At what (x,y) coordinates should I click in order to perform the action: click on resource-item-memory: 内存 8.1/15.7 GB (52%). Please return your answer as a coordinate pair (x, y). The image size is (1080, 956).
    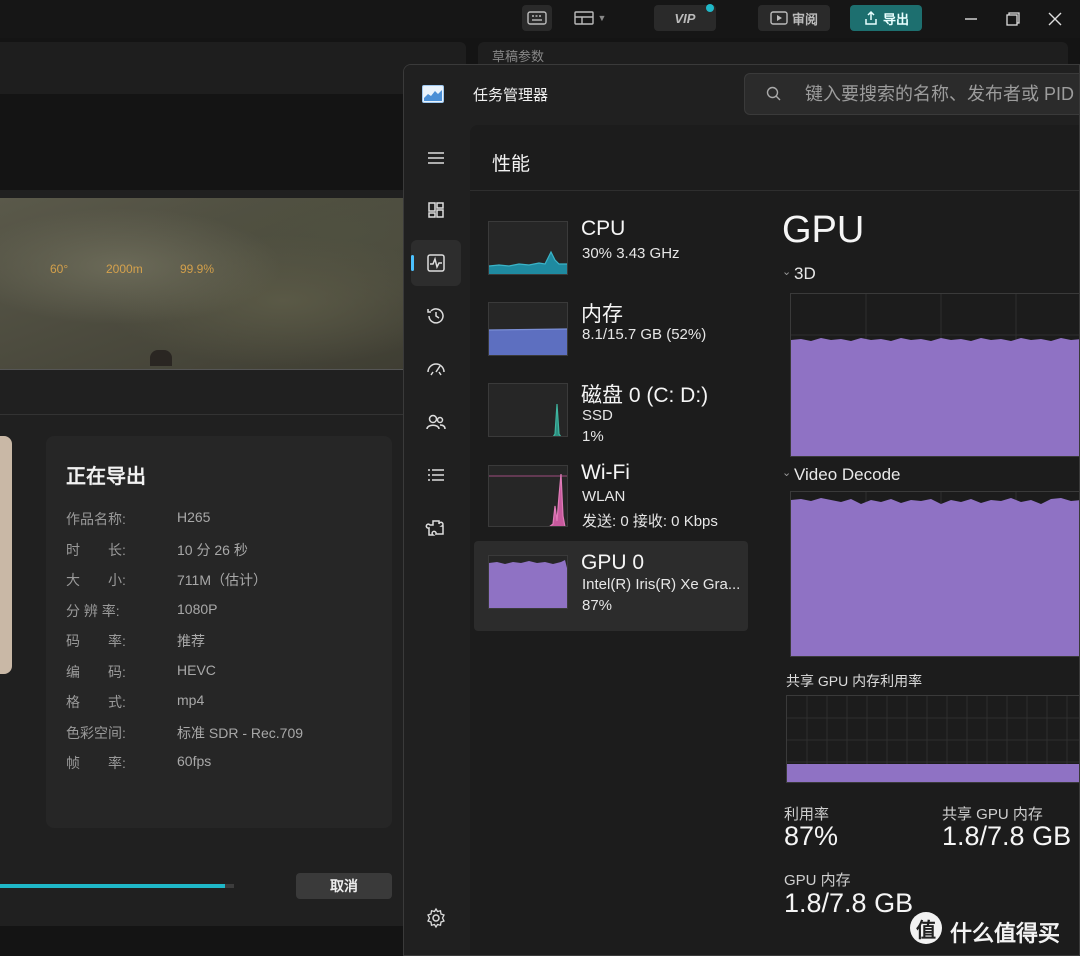
    Looking at the image, I should click on (611, 333).